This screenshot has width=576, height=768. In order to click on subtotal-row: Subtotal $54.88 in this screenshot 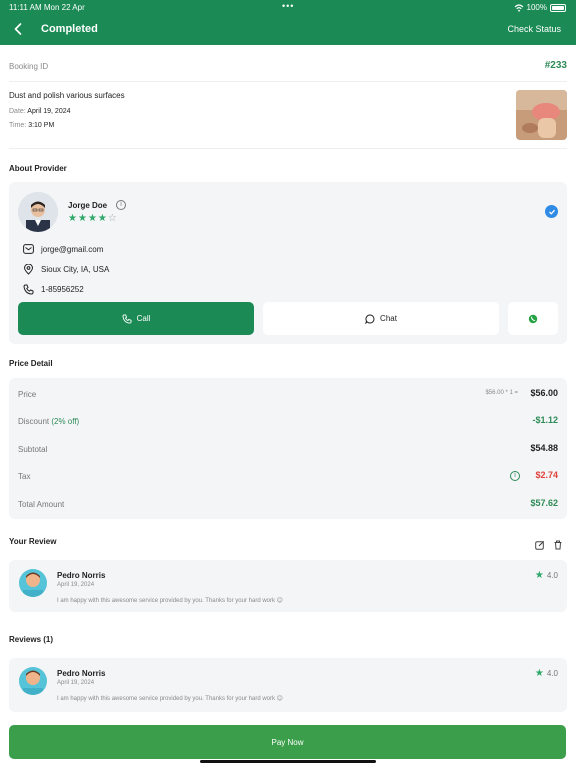, I will do `click(288, 449)`.